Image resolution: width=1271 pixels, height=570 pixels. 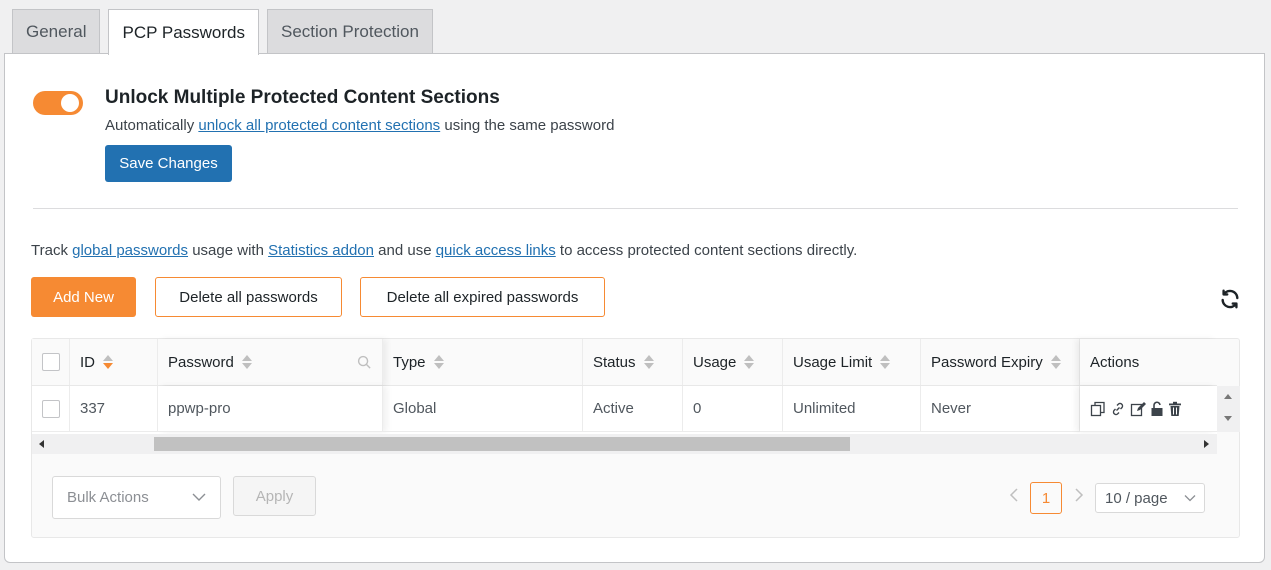 I want to click on scrollbar-thumb, so click(x=502, y=444).